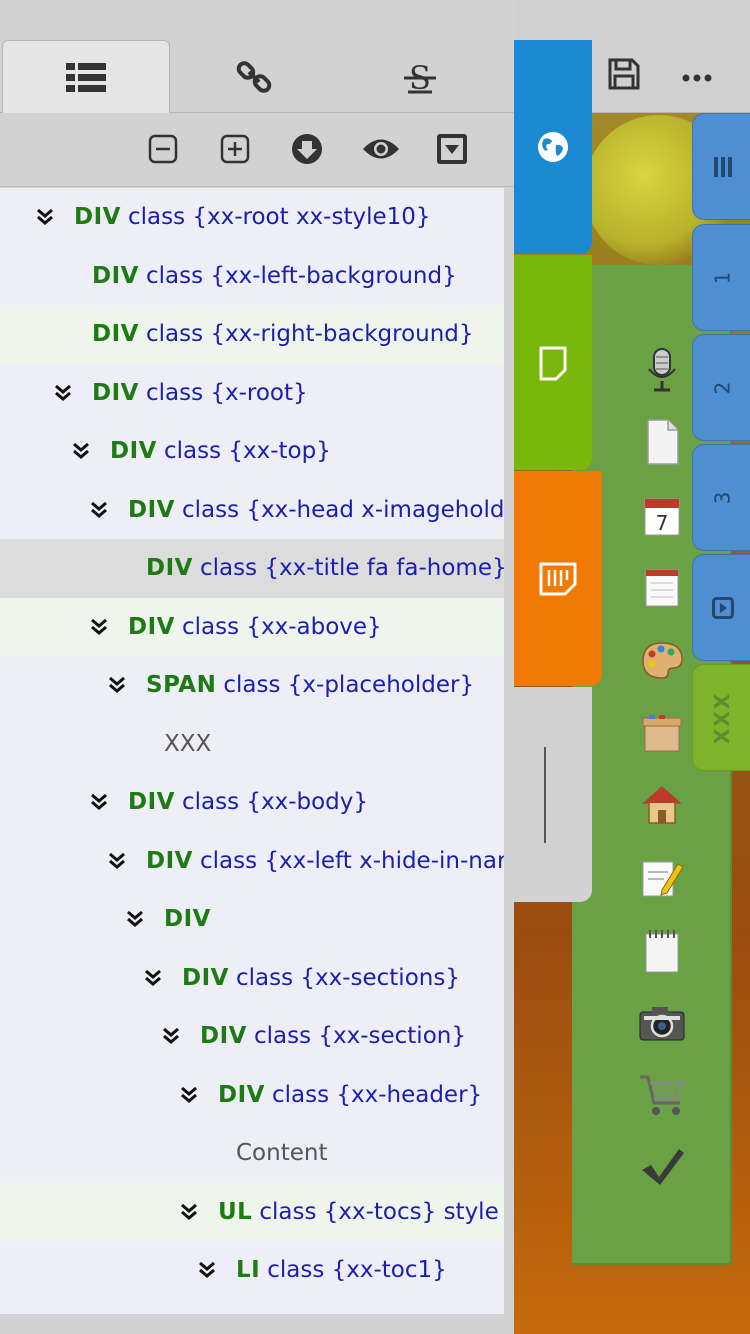 Image resolution: width=750 pixels, height=1334 pixels. Describe the element at coordinates (351, 568) in the screenshot. I see `tree-attributes: class {xx-title fa fa-home}` at that location.